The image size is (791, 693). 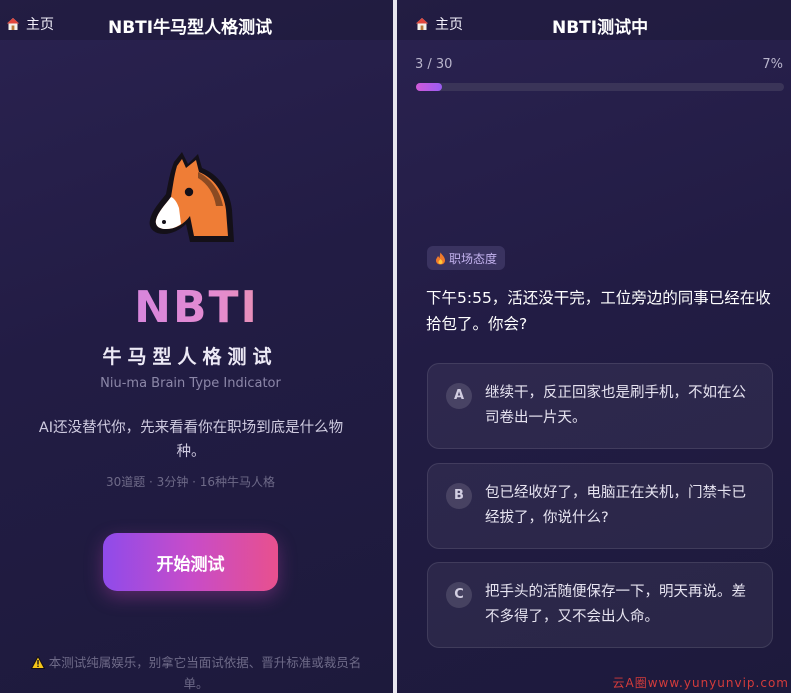 I want to click on option-letter: C, so click(x=459, y=595).